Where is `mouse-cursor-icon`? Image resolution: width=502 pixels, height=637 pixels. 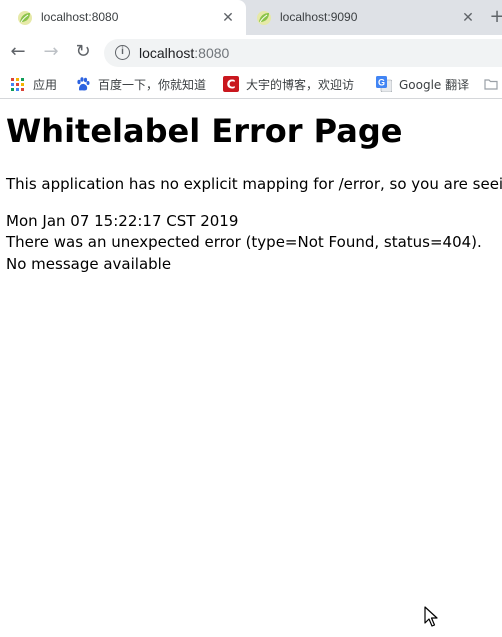 mouse-cursor-icon is located at coordinates (431, 616).